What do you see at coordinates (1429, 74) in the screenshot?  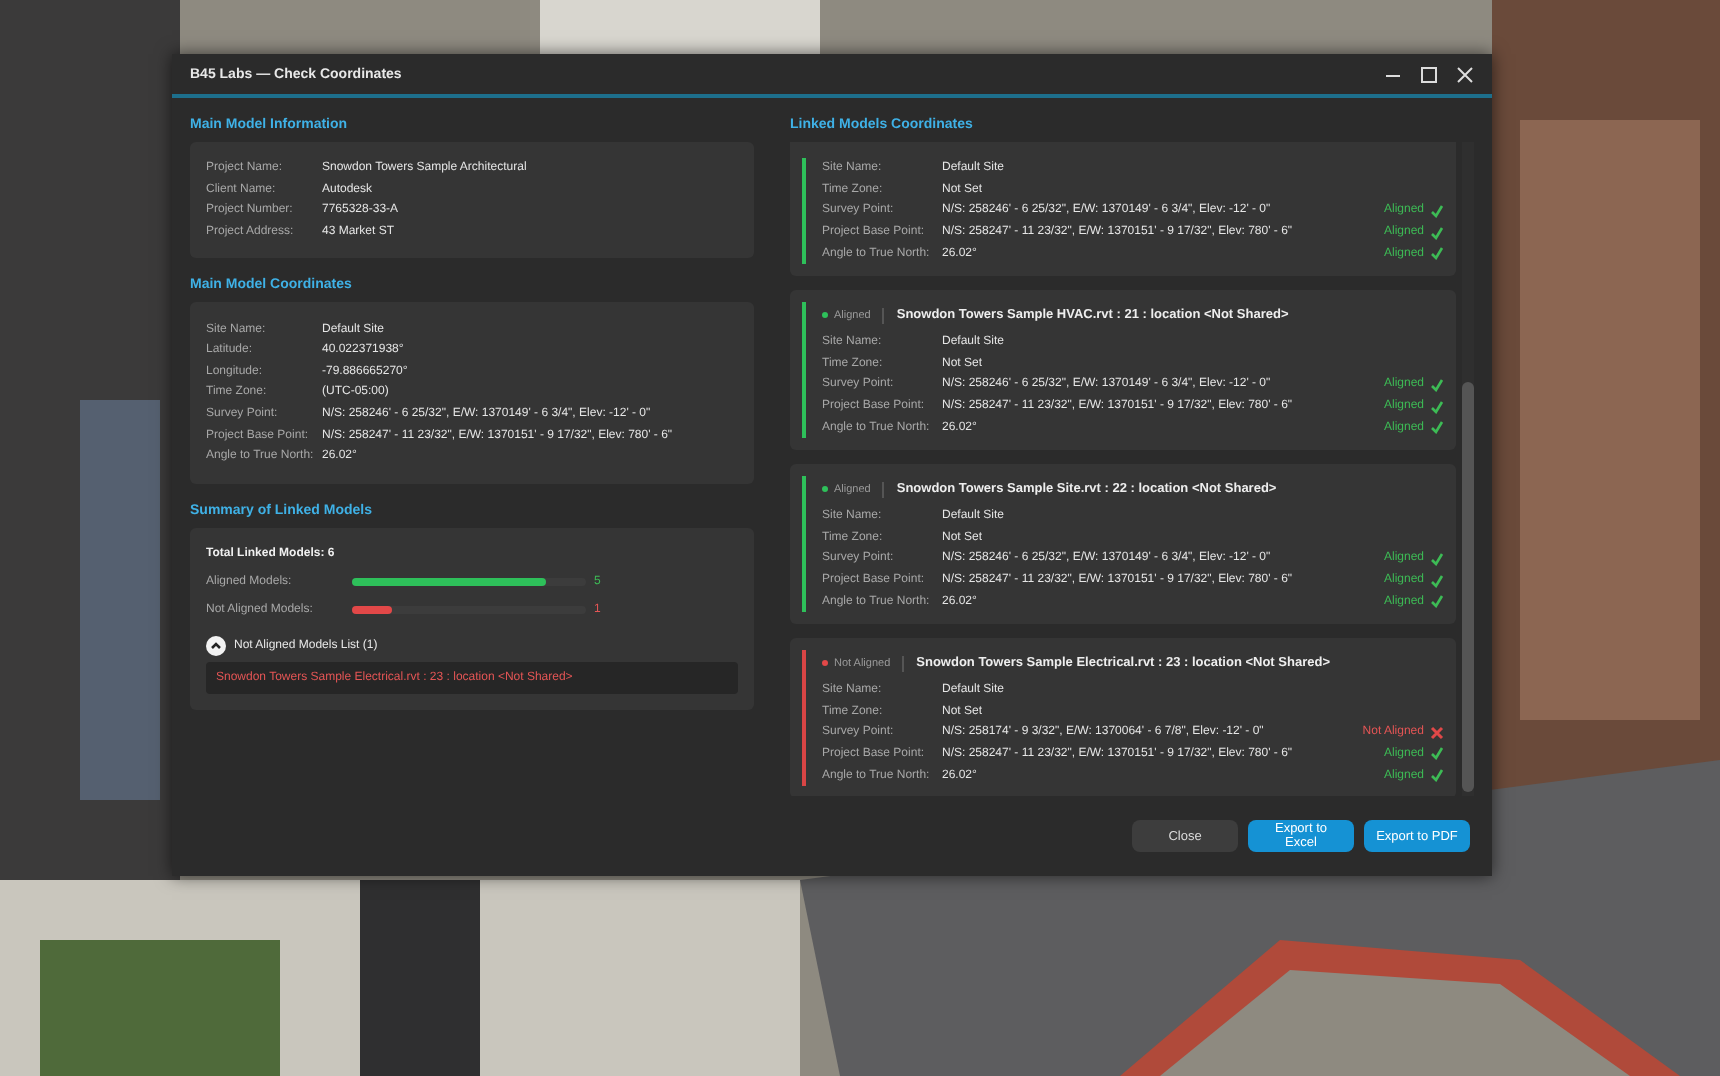 I see `maximize-icon` at bounding box center [1429, 74].